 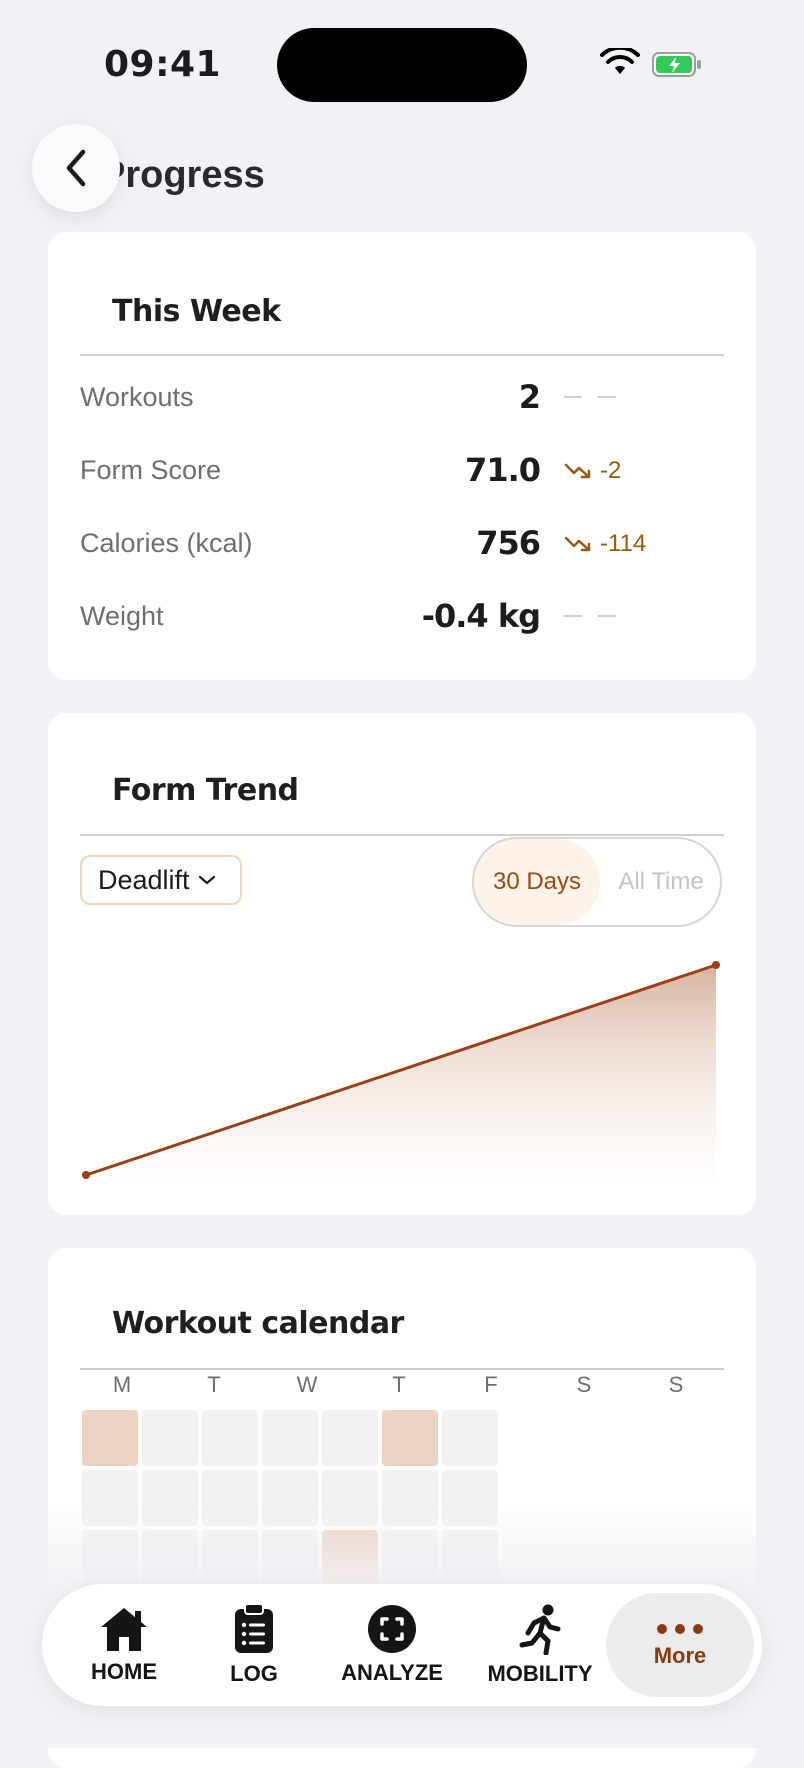 I want to click on bottom-tab-bar: HOME LOG ANALYZE MOBILITY More, so click(x=402, y=1645).